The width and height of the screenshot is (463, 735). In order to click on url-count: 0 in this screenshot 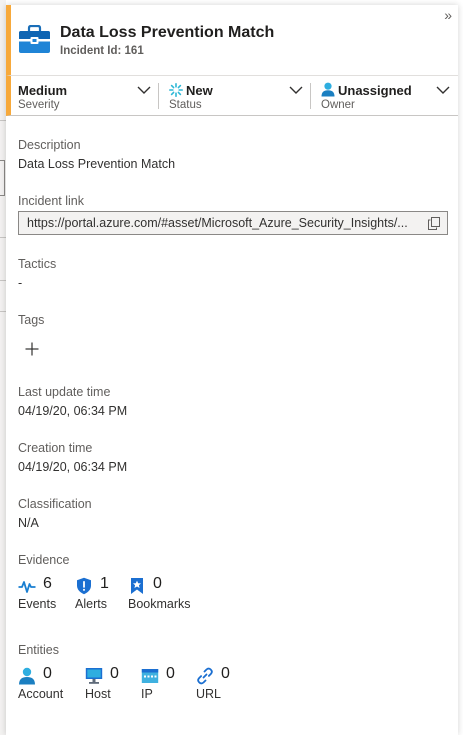, I will do `click(225, 673)`.